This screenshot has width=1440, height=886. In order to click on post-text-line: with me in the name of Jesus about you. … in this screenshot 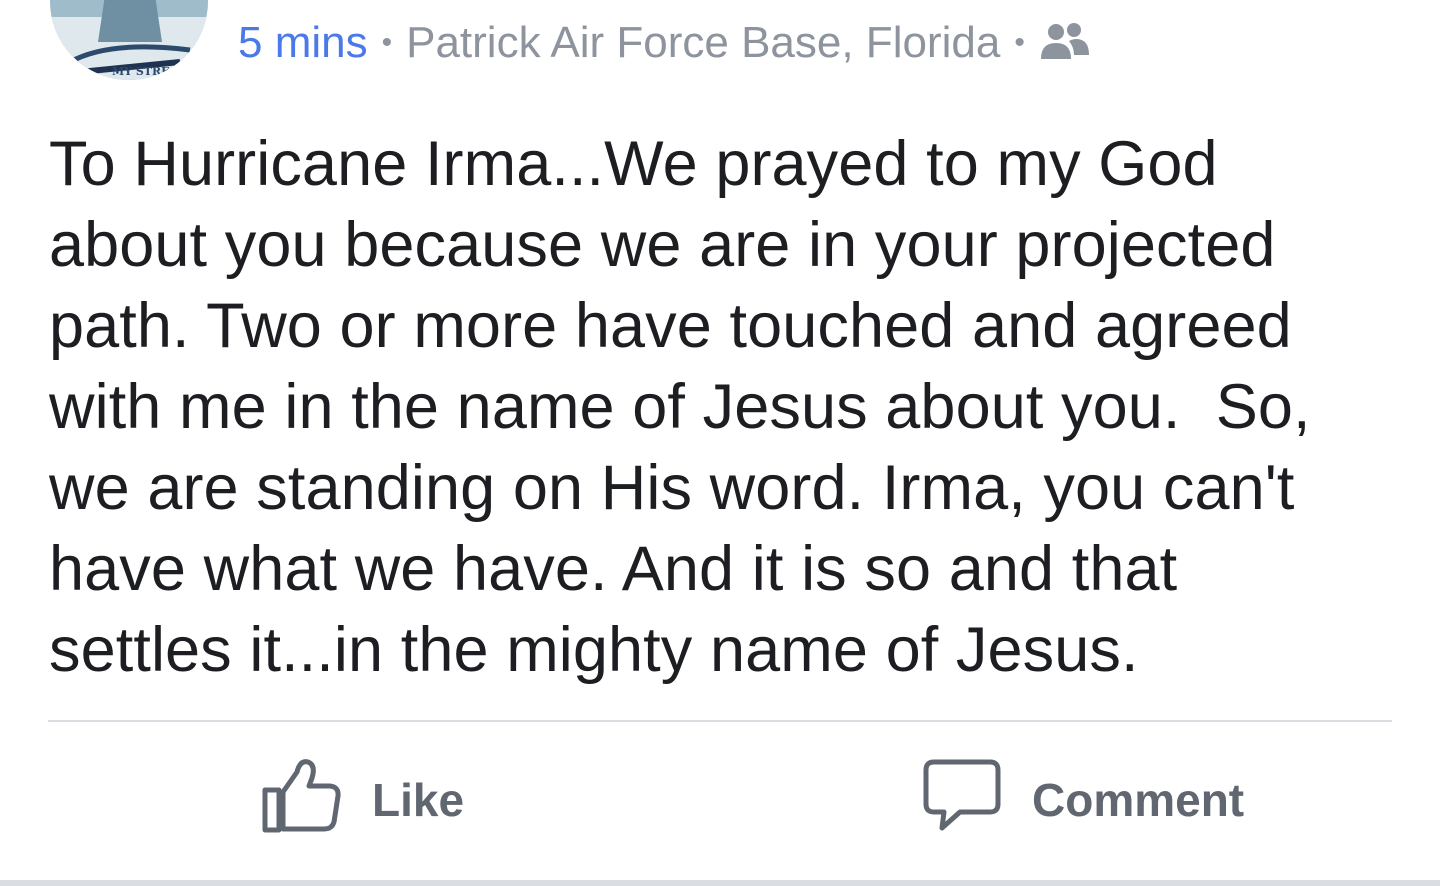, I will do `click(680, 407)`.